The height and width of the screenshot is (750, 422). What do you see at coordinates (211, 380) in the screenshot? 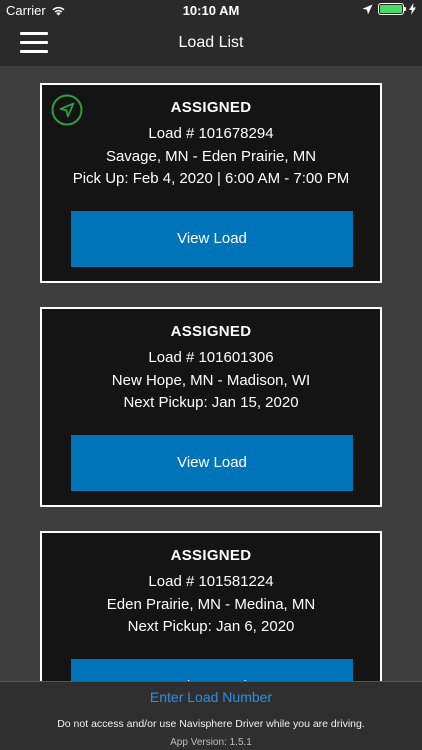
I see `load-route: New Hope, MN - Madison, WI` at bounding box center [211, 380].